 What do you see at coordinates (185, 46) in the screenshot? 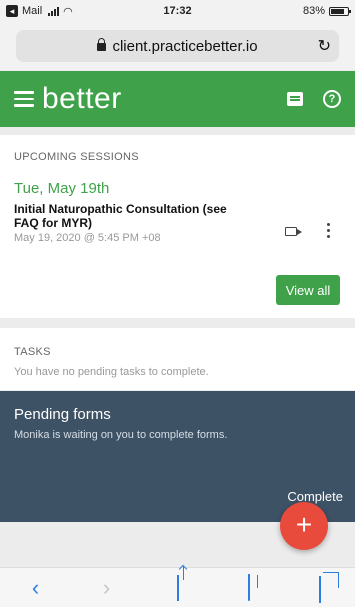
I see `url-text: client.practicebetter.io` at bounding box center [185, 46].